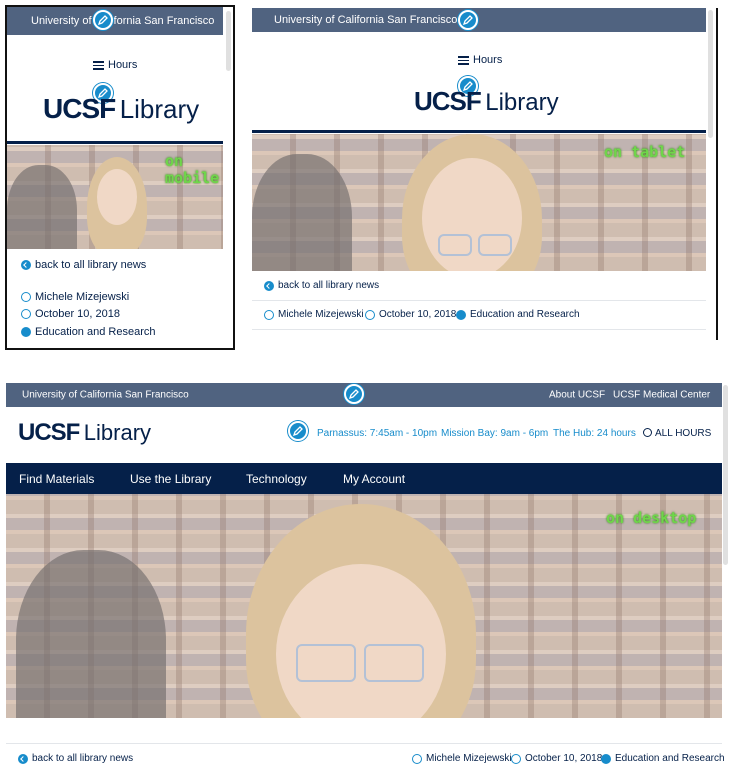 The width and height of the screenshot is (730, 768). I want to click on hero-image: on tablet, so click(479, 202).